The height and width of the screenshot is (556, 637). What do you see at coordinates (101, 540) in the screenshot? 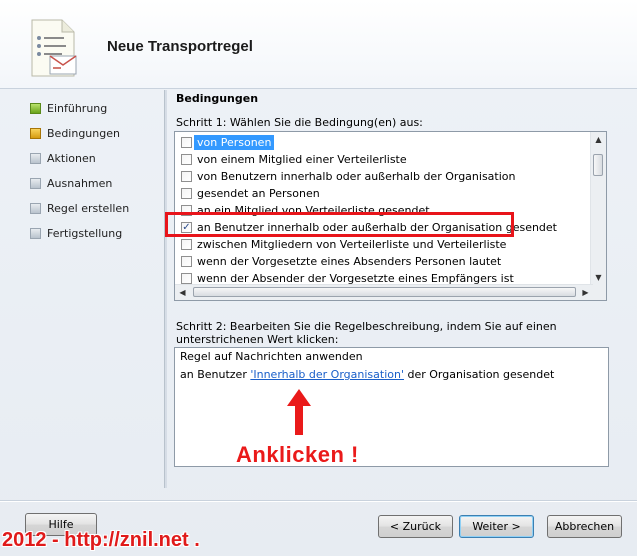
I see `watermark-text: 2012 - http://znil.net .` at bounding box center [101, 540].